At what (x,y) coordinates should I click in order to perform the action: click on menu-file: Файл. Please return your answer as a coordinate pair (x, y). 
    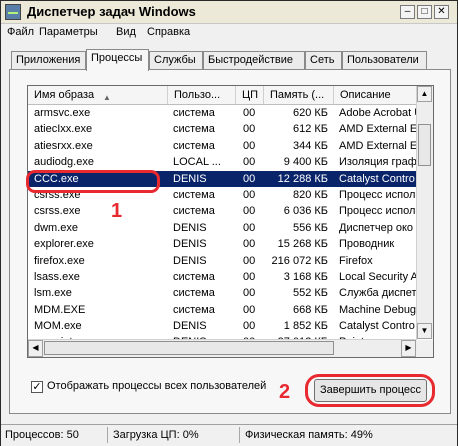
    Looking at the image, I should click on (20, 32).